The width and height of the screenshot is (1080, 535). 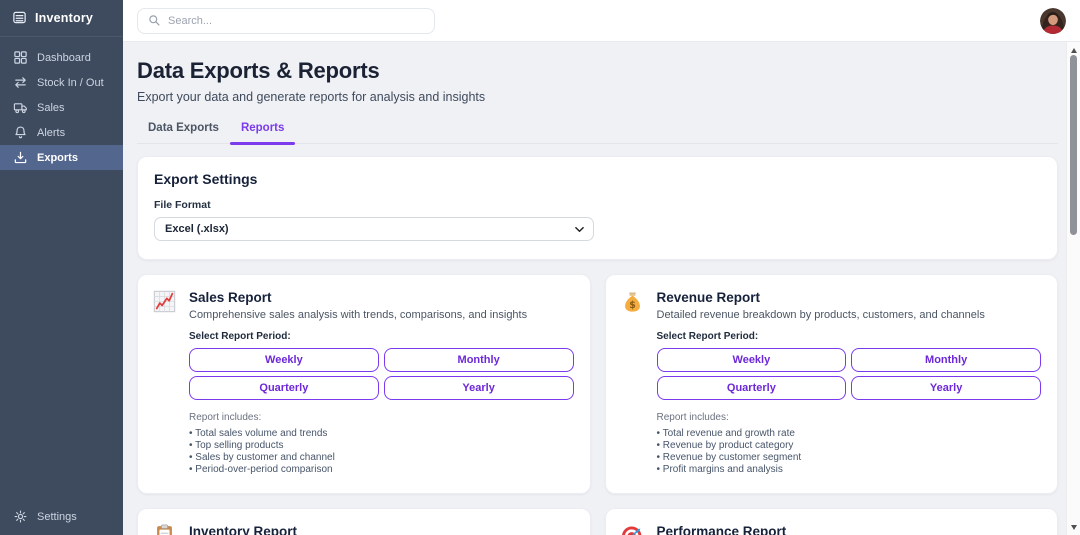 What do you see at coordinates (20, 57) in the screenshot?
I see `dashboard-icon` at bounding box center [20, 57].